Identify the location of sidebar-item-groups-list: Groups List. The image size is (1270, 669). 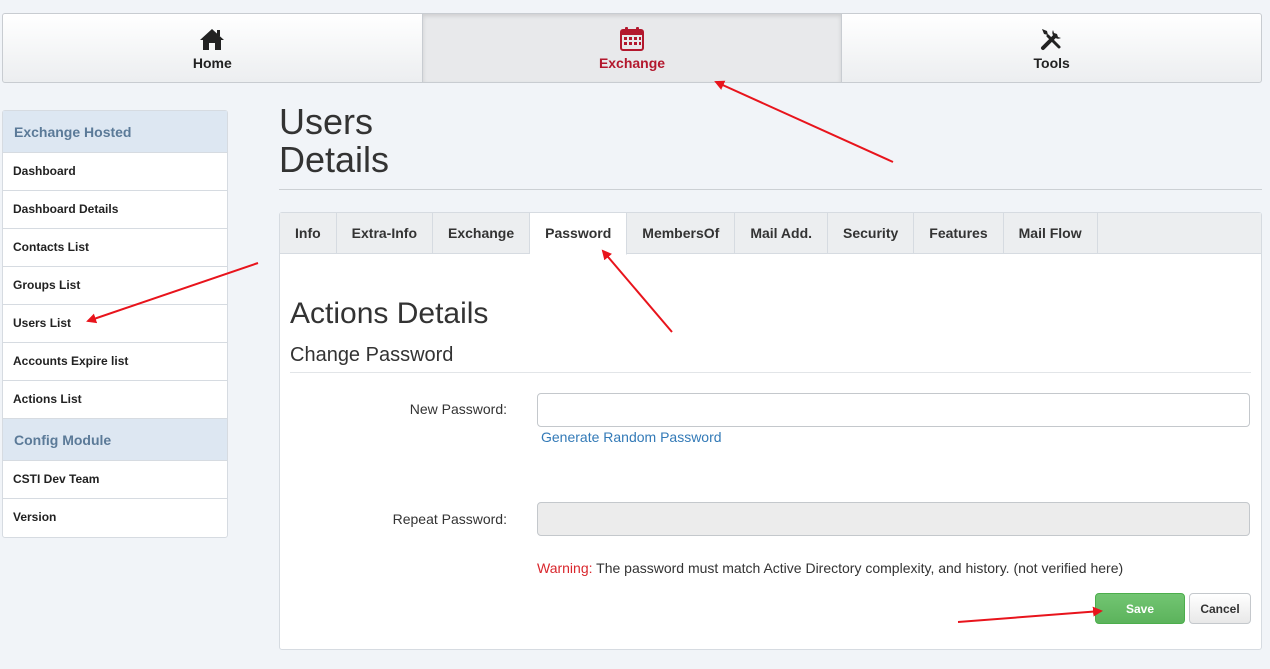
(115, 286).